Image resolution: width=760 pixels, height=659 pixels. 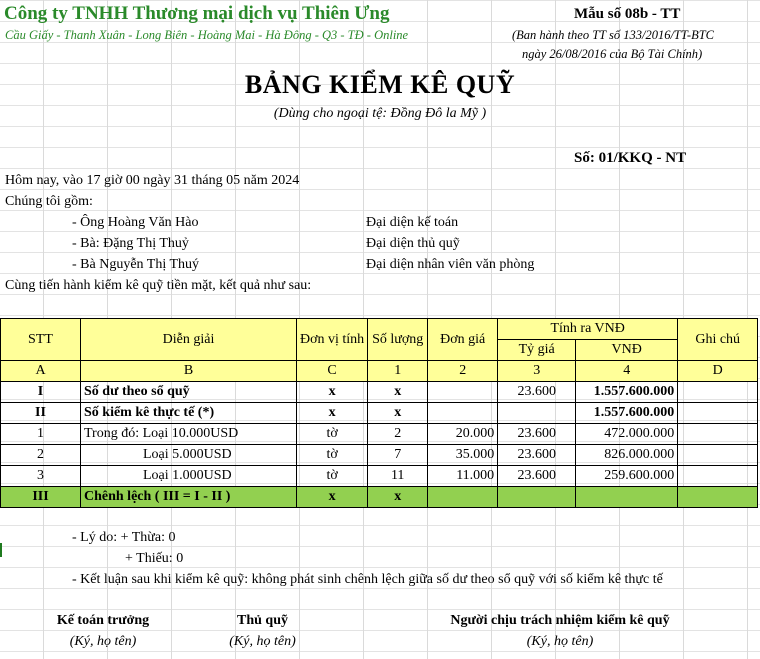 What do you see at coordinates (718, 371) in the screenshot?
I see `code-cell: D` at bounding box center [718, 371].